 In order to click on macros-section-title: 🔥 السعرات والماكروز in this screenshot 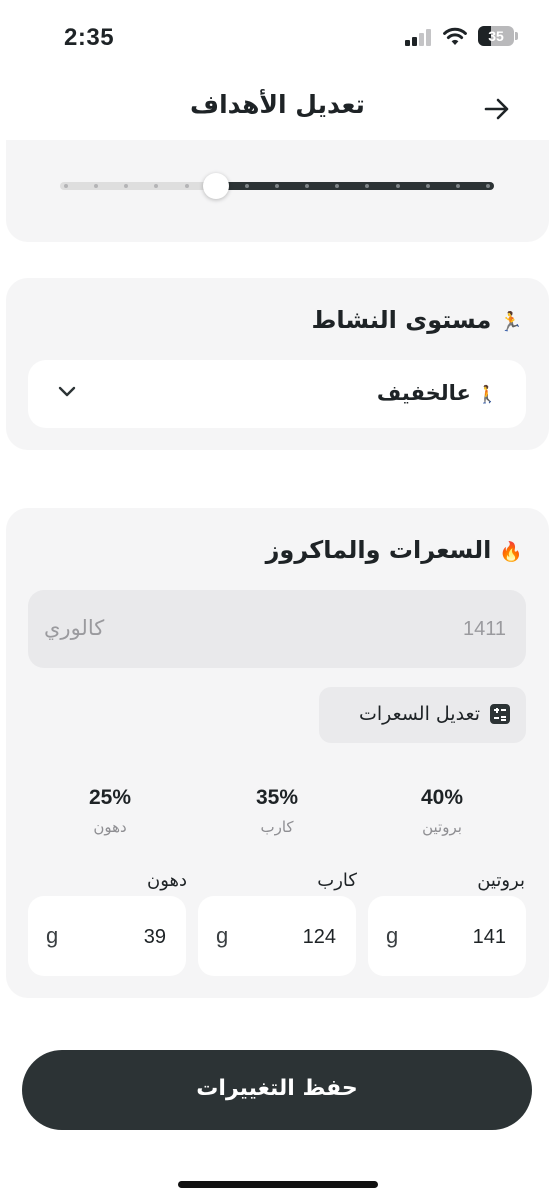, I will do `click(394, 550)`.